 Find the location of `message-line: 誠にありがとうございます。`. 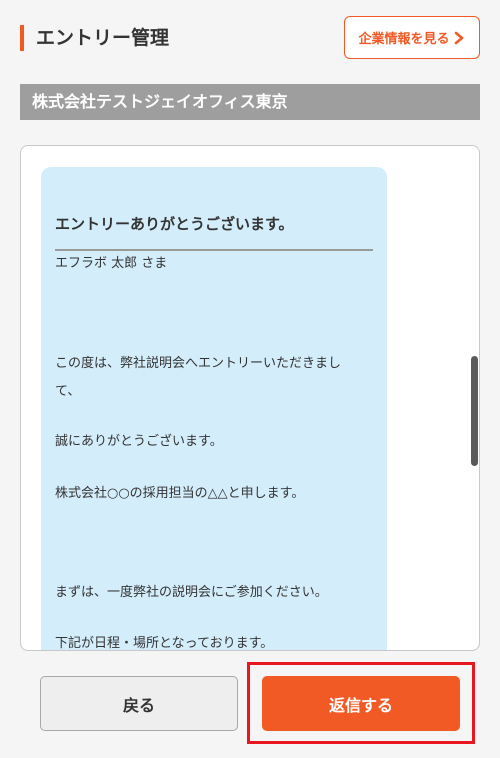

message-line: 誠にありがとうございます。 is located at coordinates (139, 441).